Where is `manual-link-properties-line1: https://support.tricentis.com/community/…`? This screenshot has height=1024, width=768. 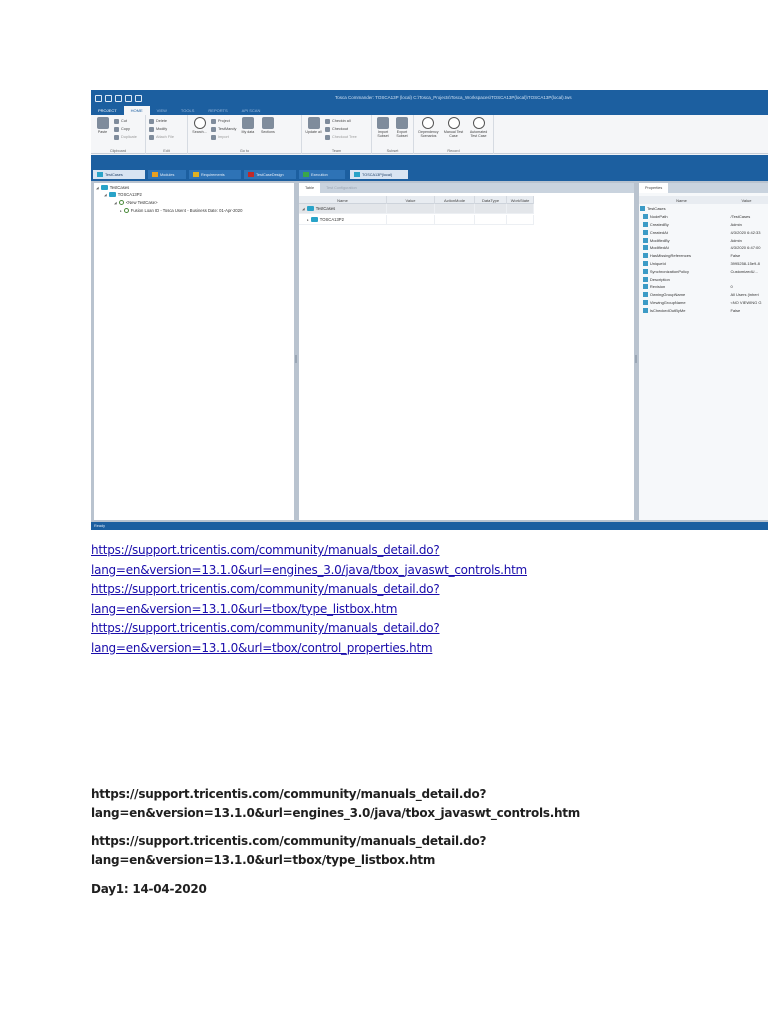
manual-link-properties-line1: https://support.tricentis.com/community/… is located at coordinates (401, 629).